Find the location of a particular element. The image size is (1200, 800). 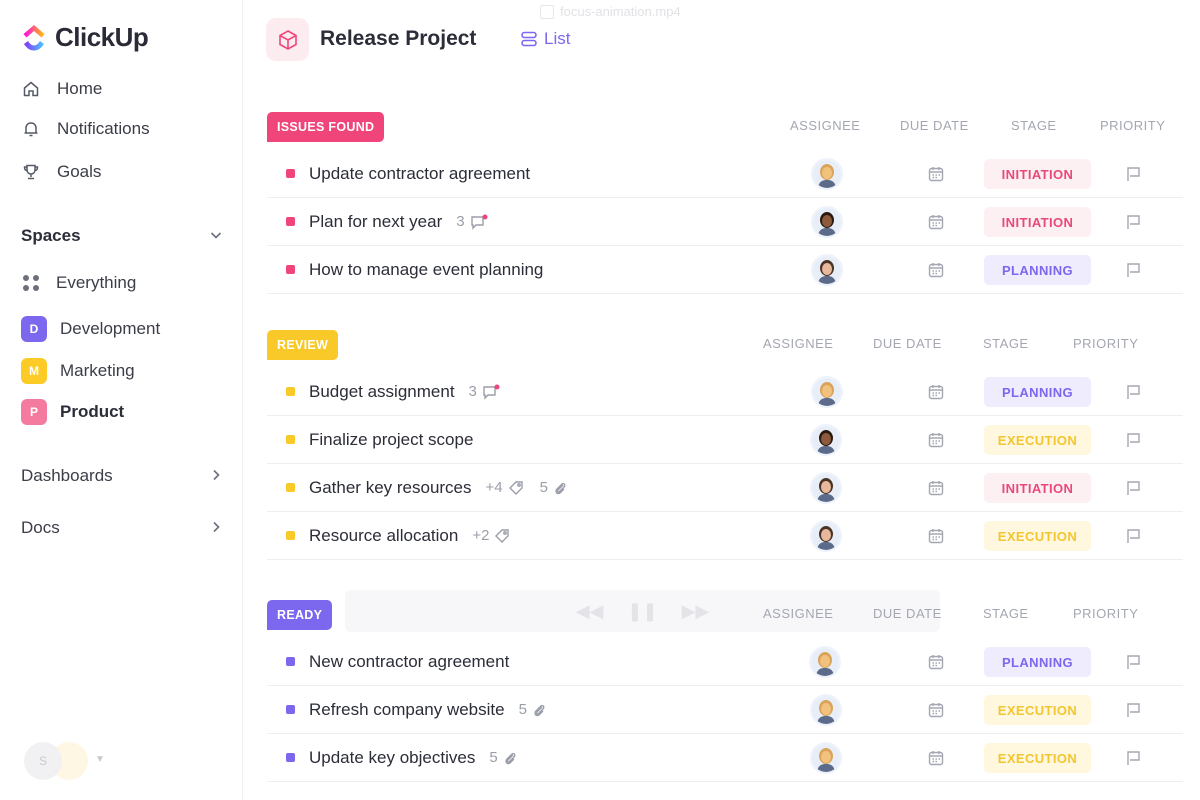

task-row: Budget assignment 3 PLANNING is located at coordinates (725, 392).